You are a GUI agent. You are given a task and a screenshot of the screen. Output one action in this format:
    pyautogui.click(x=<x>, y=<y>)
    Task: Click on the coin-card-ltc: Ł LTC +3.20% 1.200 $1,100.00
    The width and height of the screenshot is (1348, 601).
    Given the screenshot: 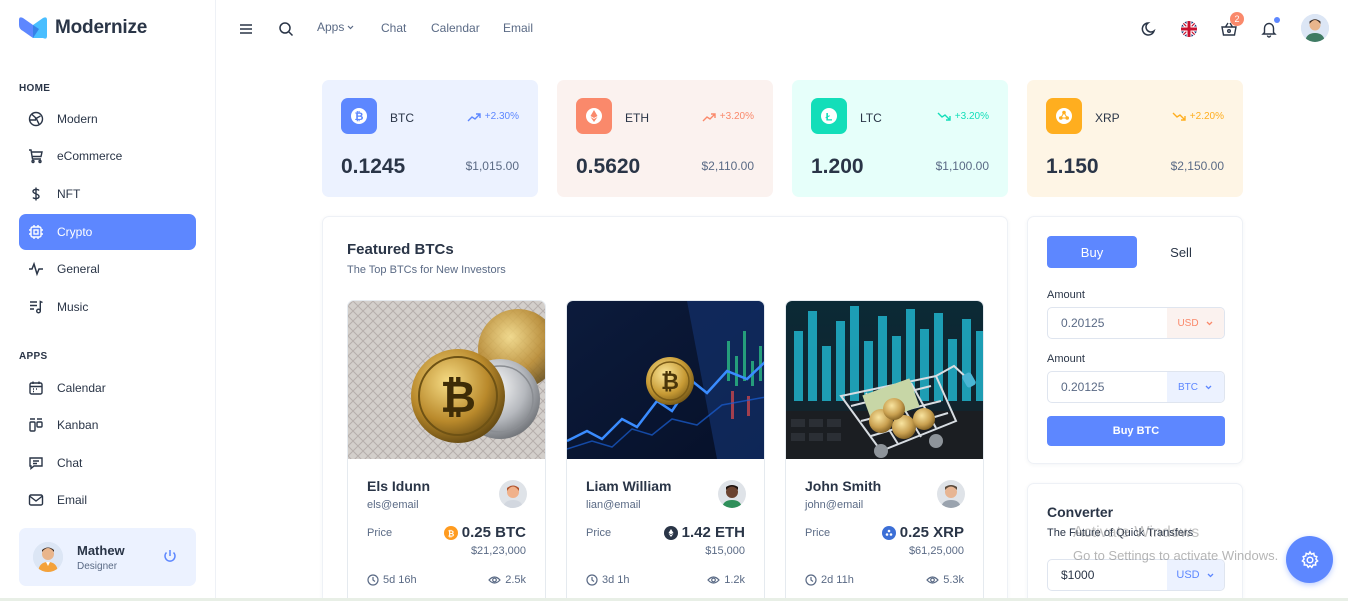 What is the action you would take?
    pyautogui.click(x=900, y=138)
    